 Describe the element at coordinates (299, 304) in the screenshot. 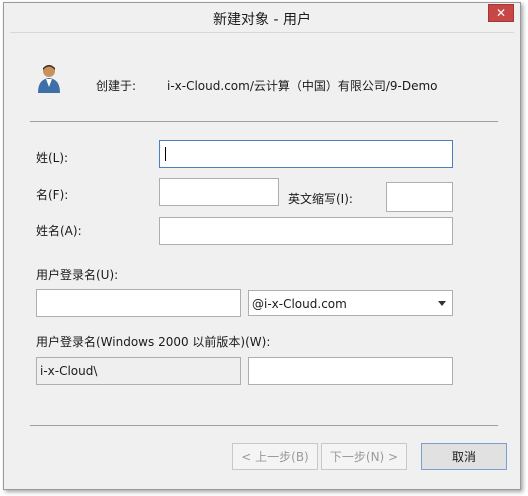

I see `domain-select-value: @i-x-Cloud.com` at that location.